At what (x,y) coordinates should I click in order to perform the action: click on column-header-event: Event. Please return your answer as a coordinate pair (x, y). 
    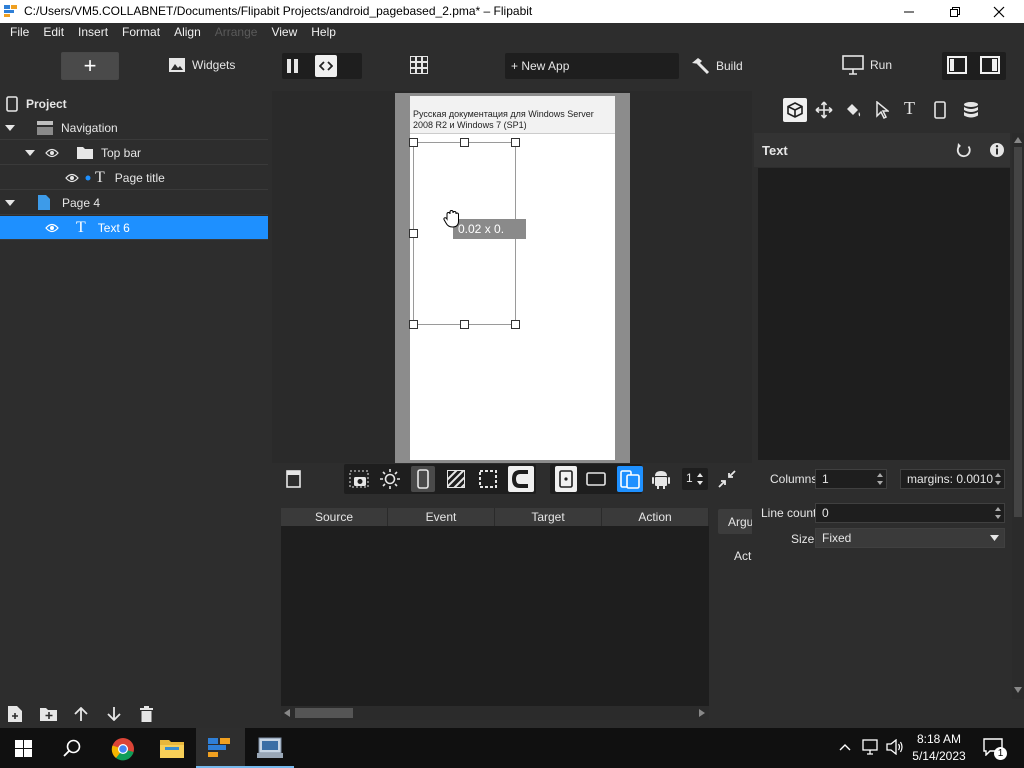
    Looking at the image, I should click on (441, 517).